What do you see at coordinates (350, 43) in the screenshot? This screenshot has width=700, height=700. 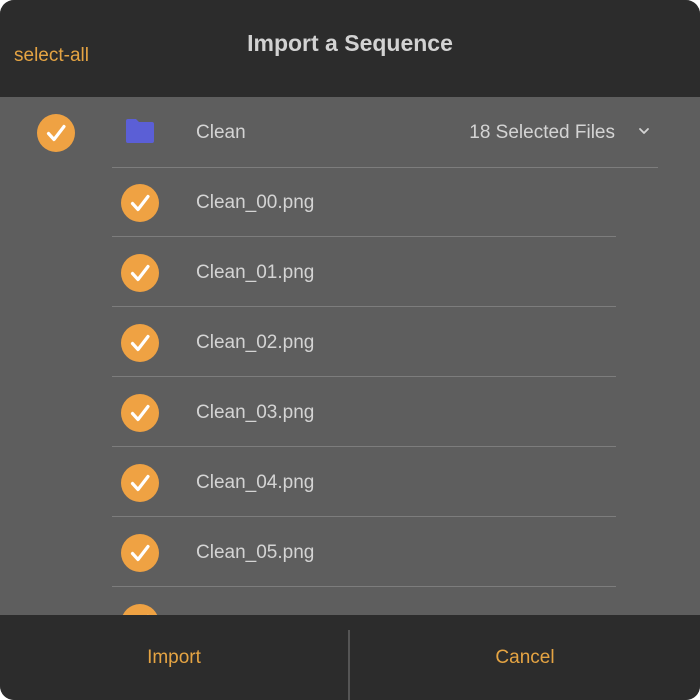 I see `dialog-title: Import a Sequence` at bounding box center [350, 43].